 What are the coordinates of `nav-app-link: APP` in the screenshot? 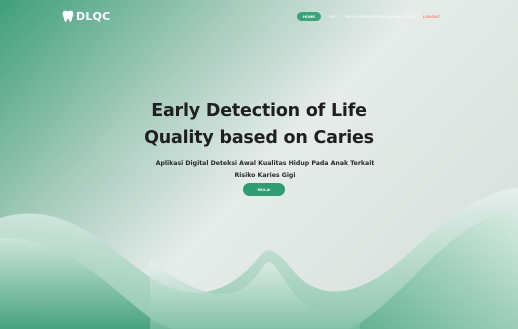 It's located at (333, 16).